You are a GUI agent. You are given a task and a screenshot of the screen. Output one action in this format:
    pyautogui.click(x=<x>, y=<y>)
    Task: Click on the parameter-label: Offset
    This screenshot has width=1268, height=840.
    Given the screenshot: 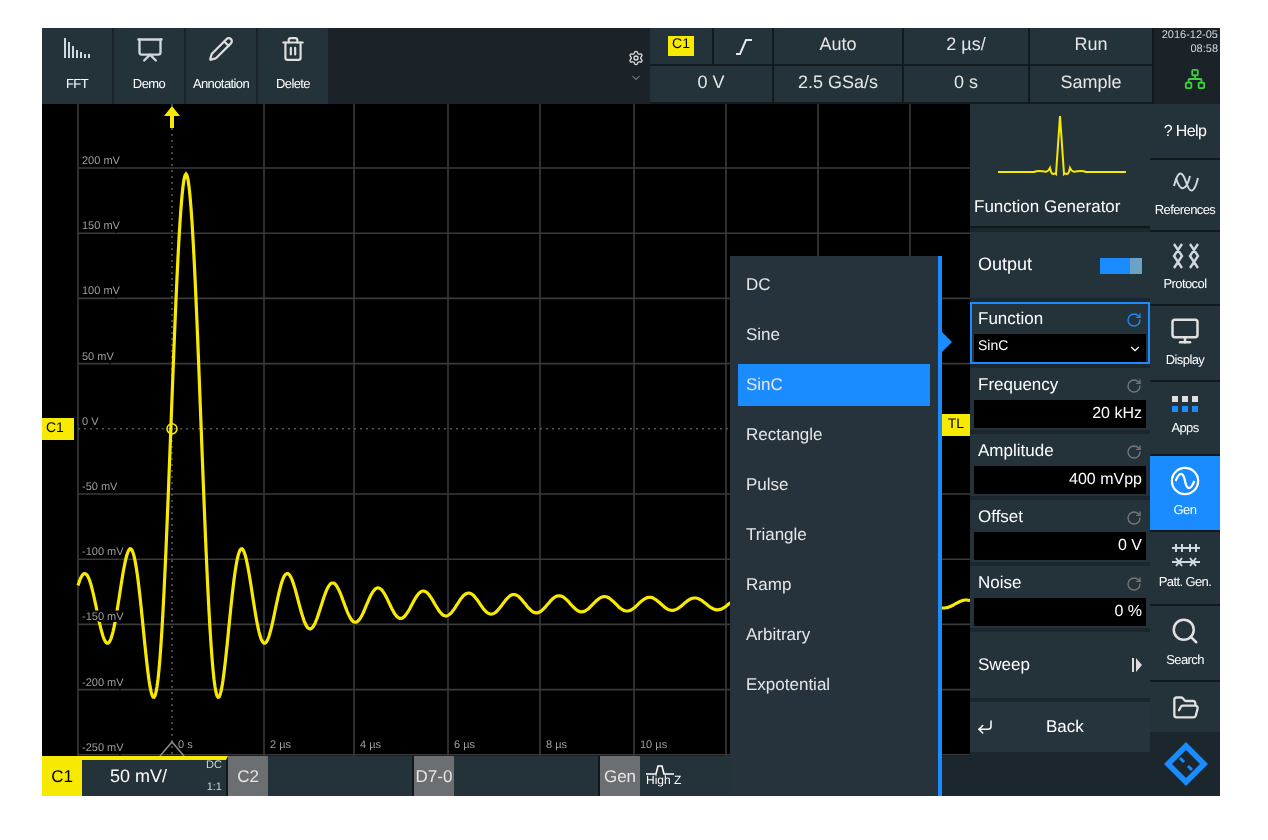 What is the action you would take?
    pyautogui.click(x=1001, y=517)
    